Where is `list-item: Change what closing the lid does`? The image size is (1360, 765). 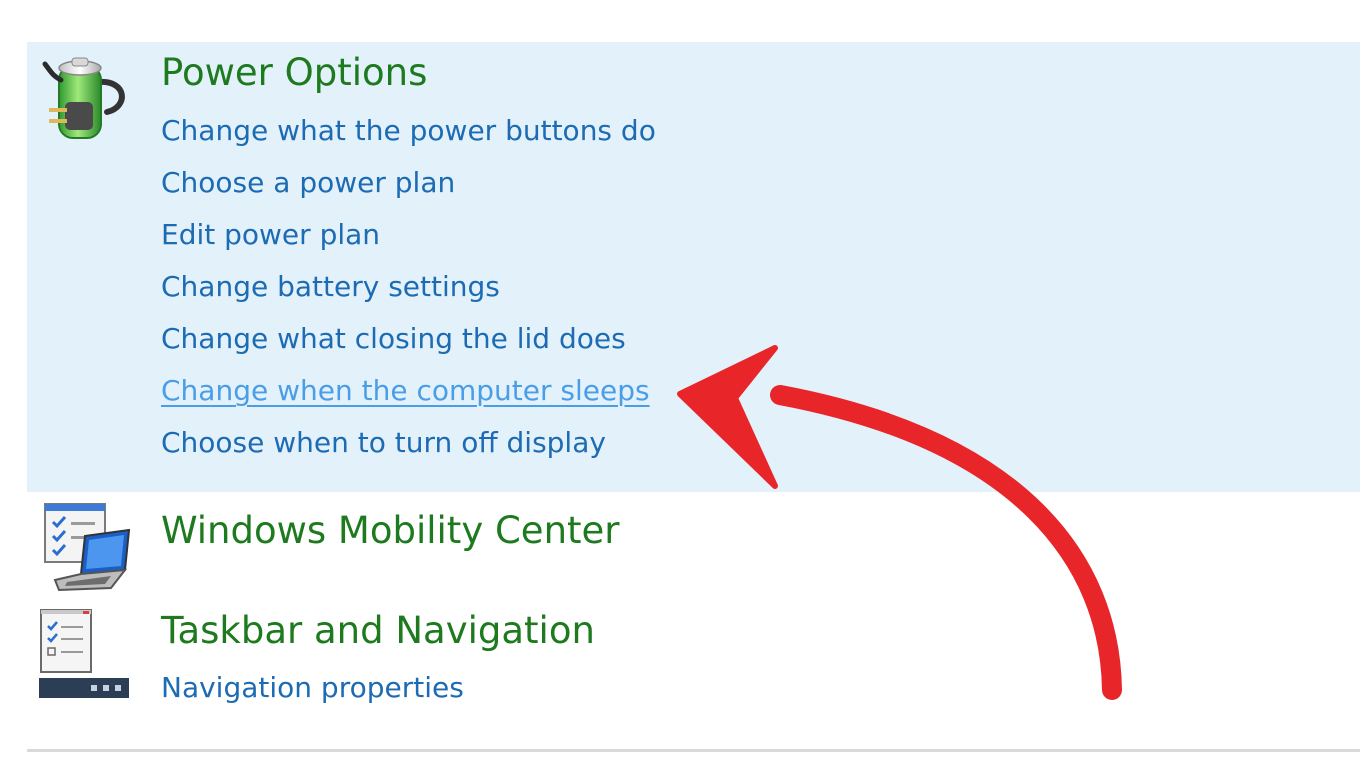
list-item: Change what closing the lid does is located at coordinates (408, 339).